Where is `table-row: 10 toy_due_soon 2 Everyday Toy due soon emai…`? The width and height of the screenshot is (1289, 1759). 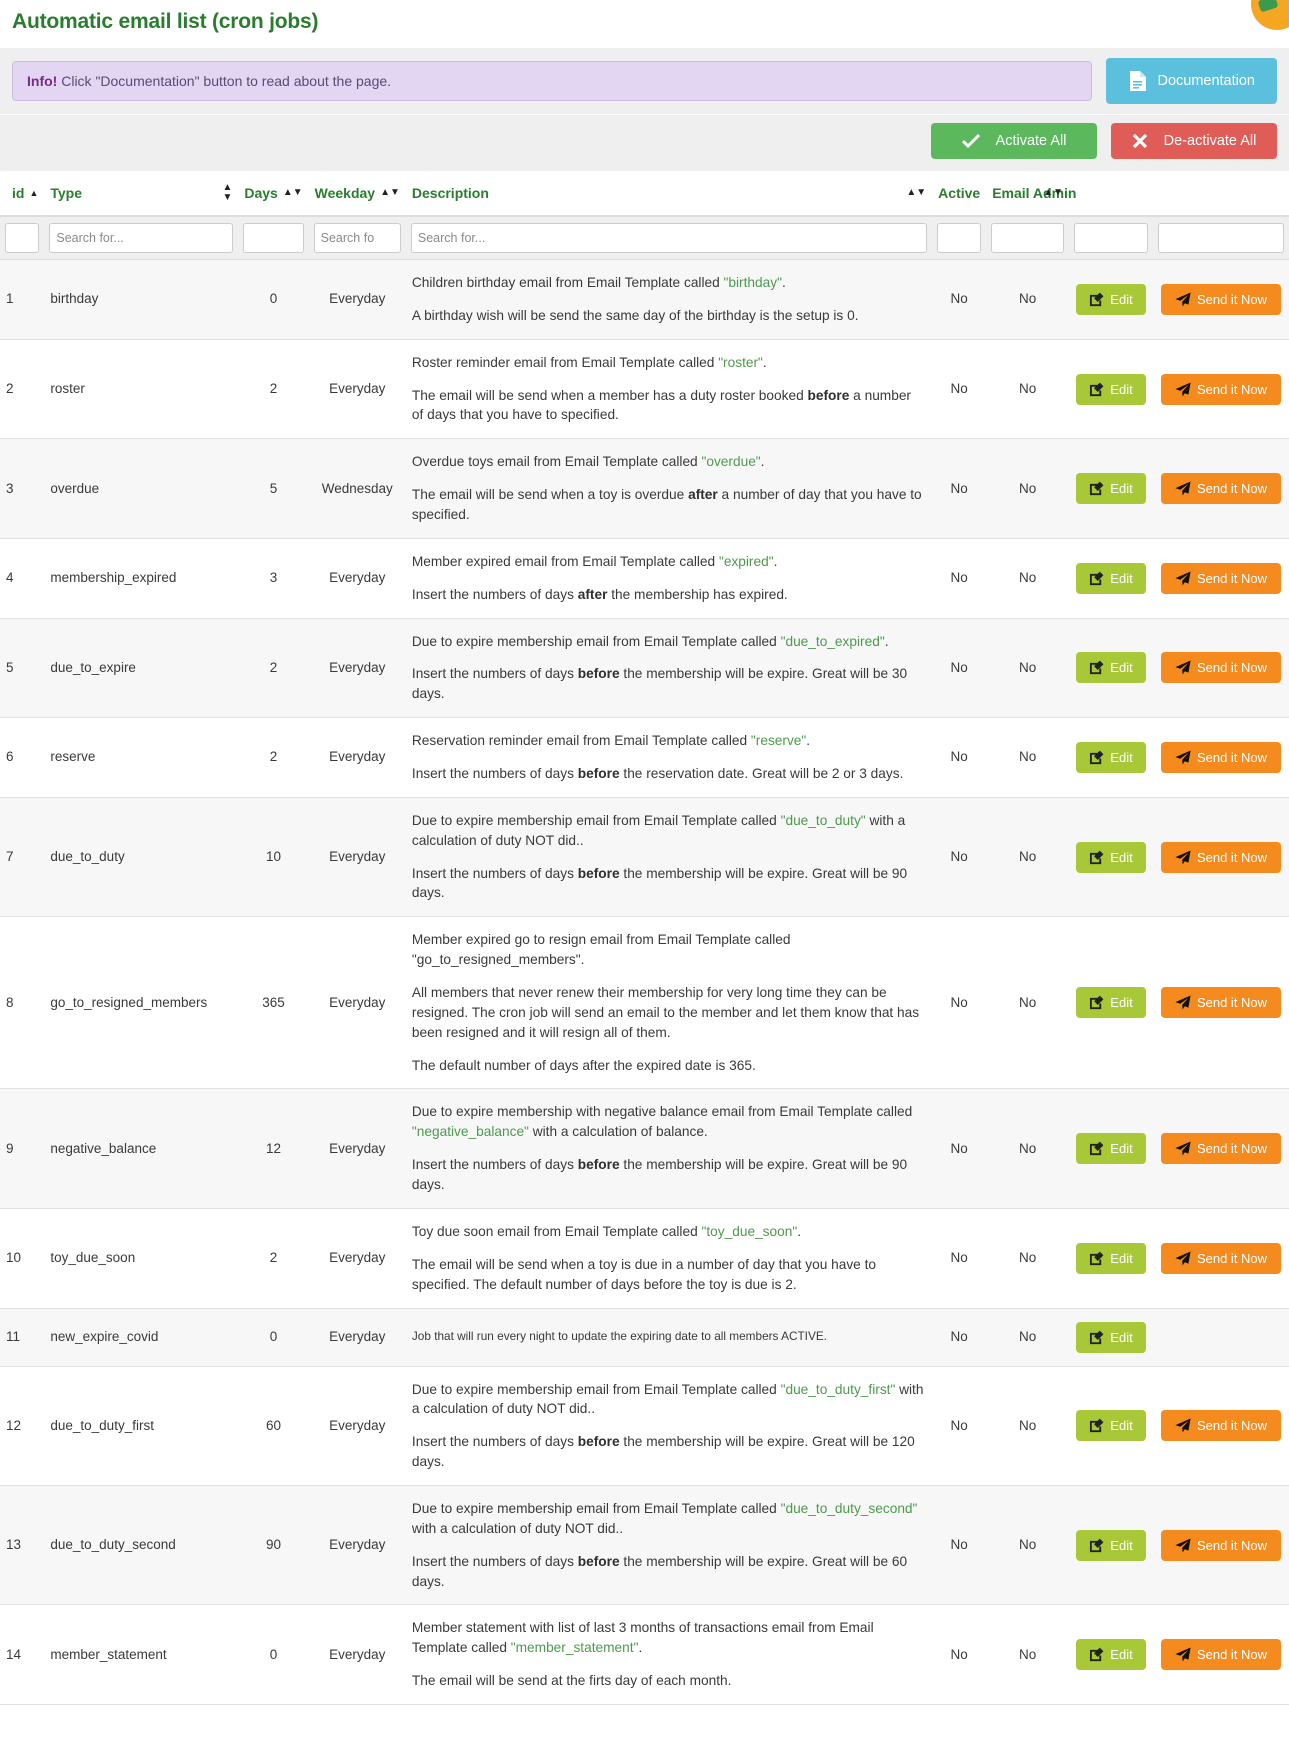
table-row: 10 toy_due_soon 2 Everyday Toy due soon emai… is located at coordinates (644, 1258).